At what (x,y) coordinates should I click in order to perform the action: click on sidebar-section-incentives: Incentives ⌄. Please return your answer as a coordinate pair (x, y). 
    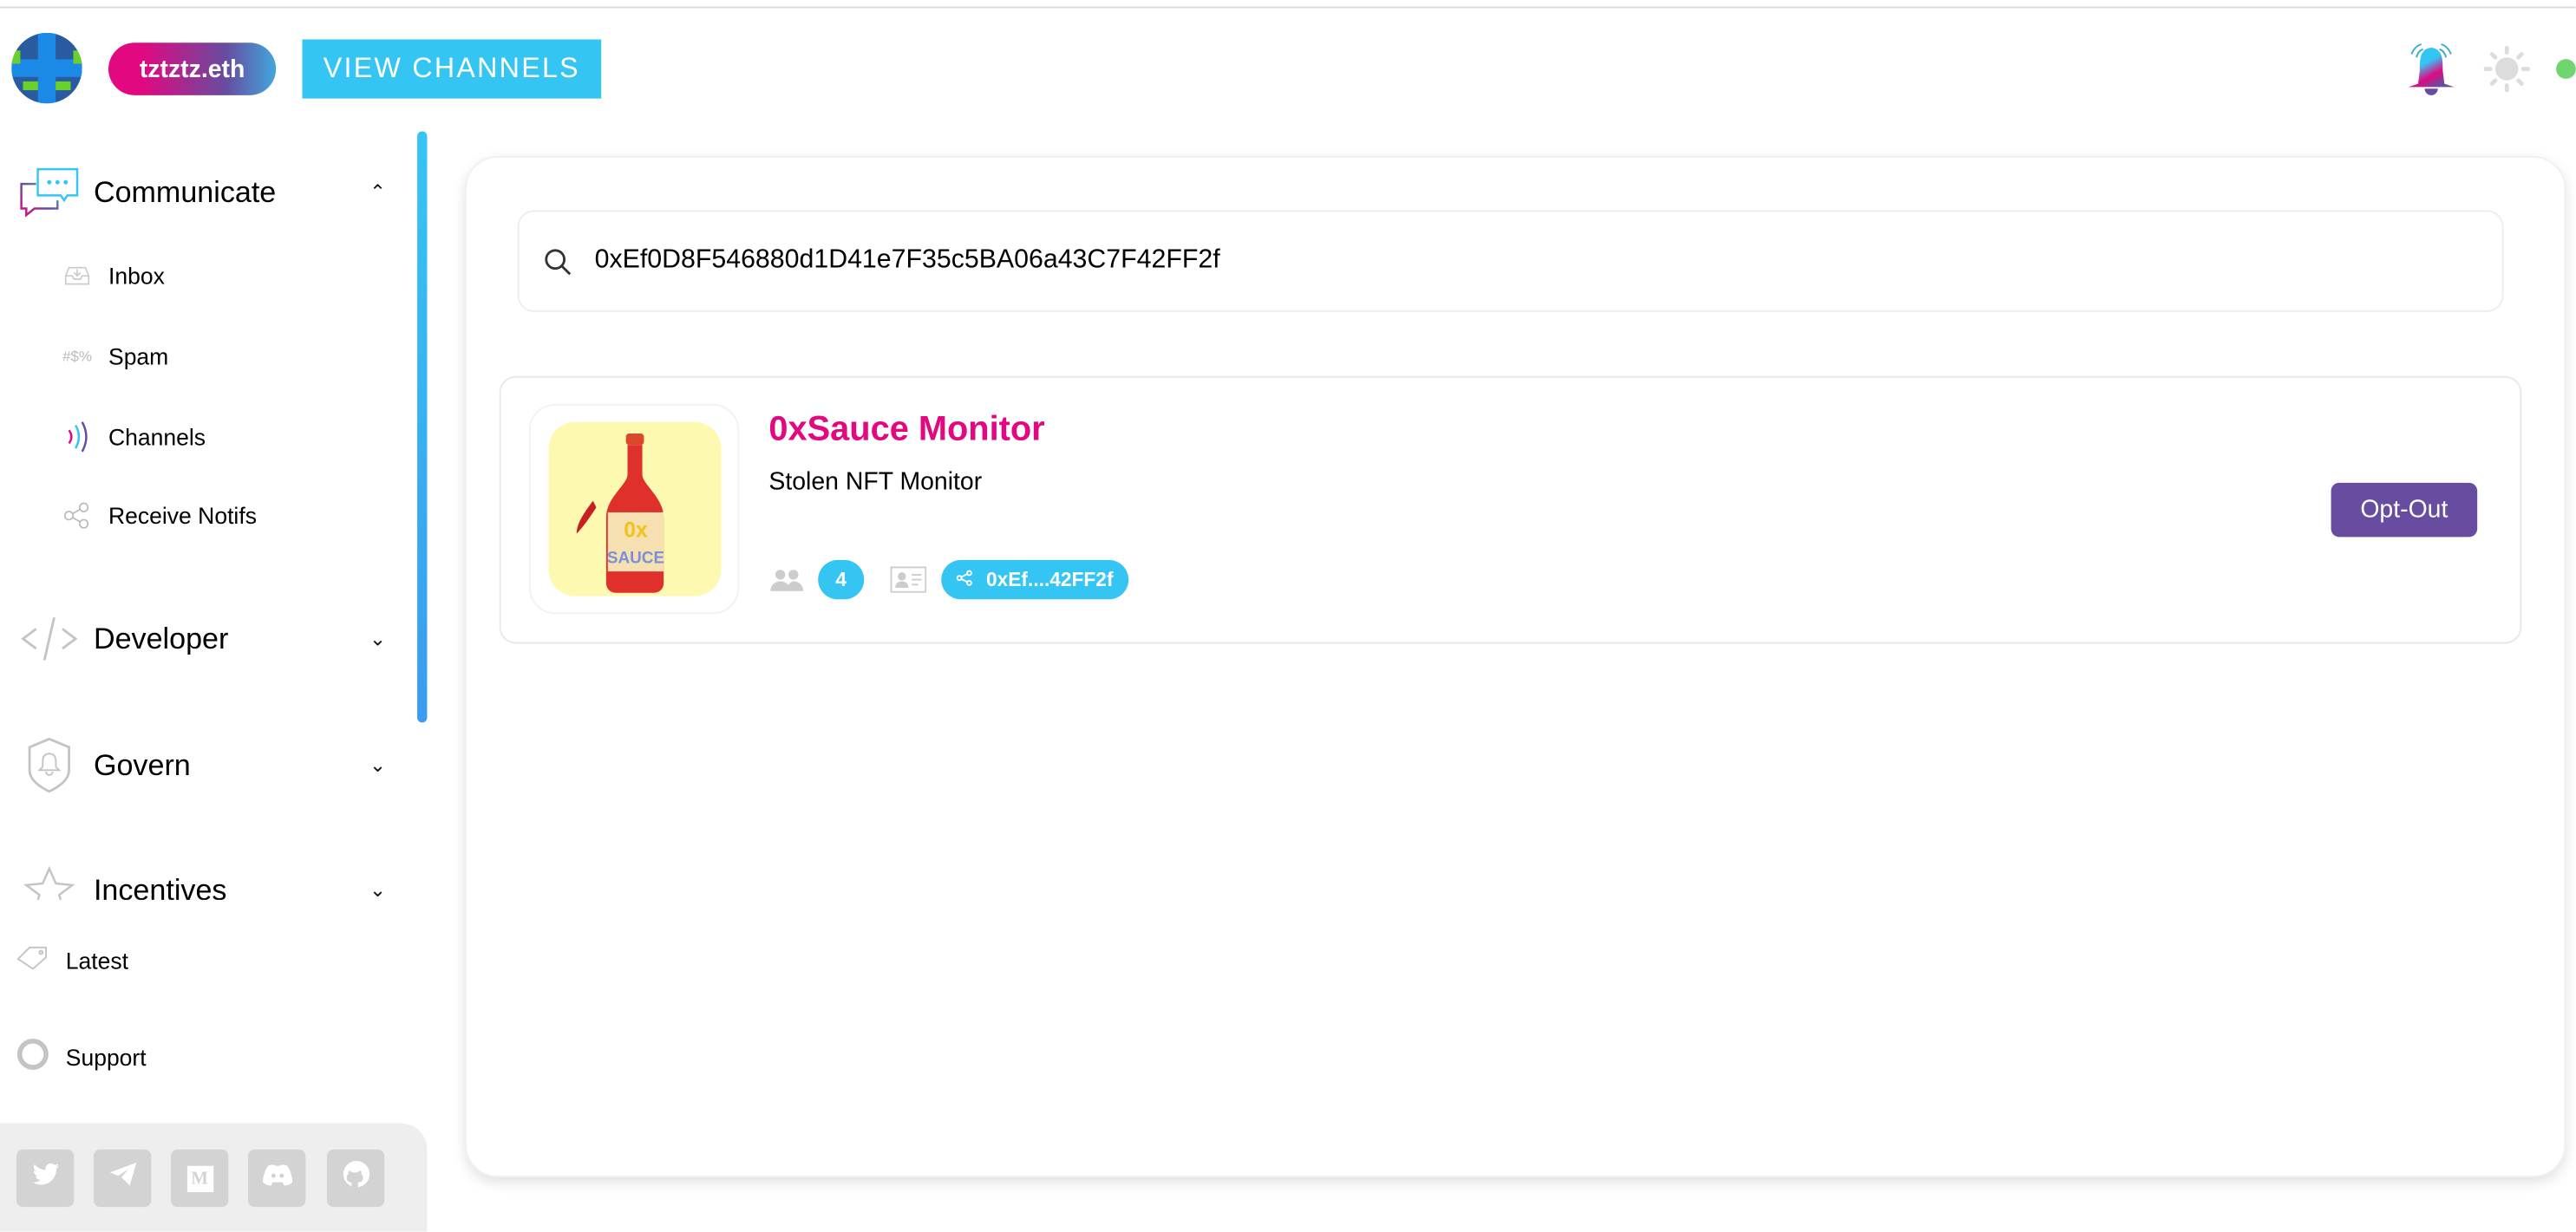
    Looking at the image, I should click on (201, 878).